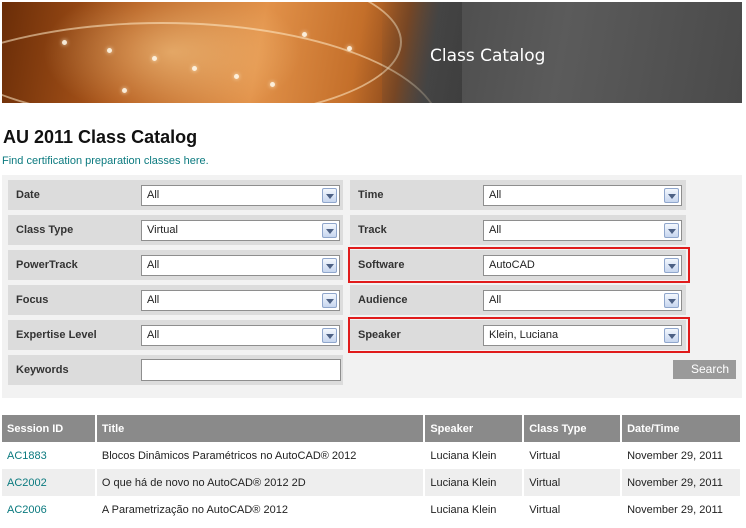 This screenshot has width=746, height=528. I want to click on focus-label: Focus, so click(32, 300).